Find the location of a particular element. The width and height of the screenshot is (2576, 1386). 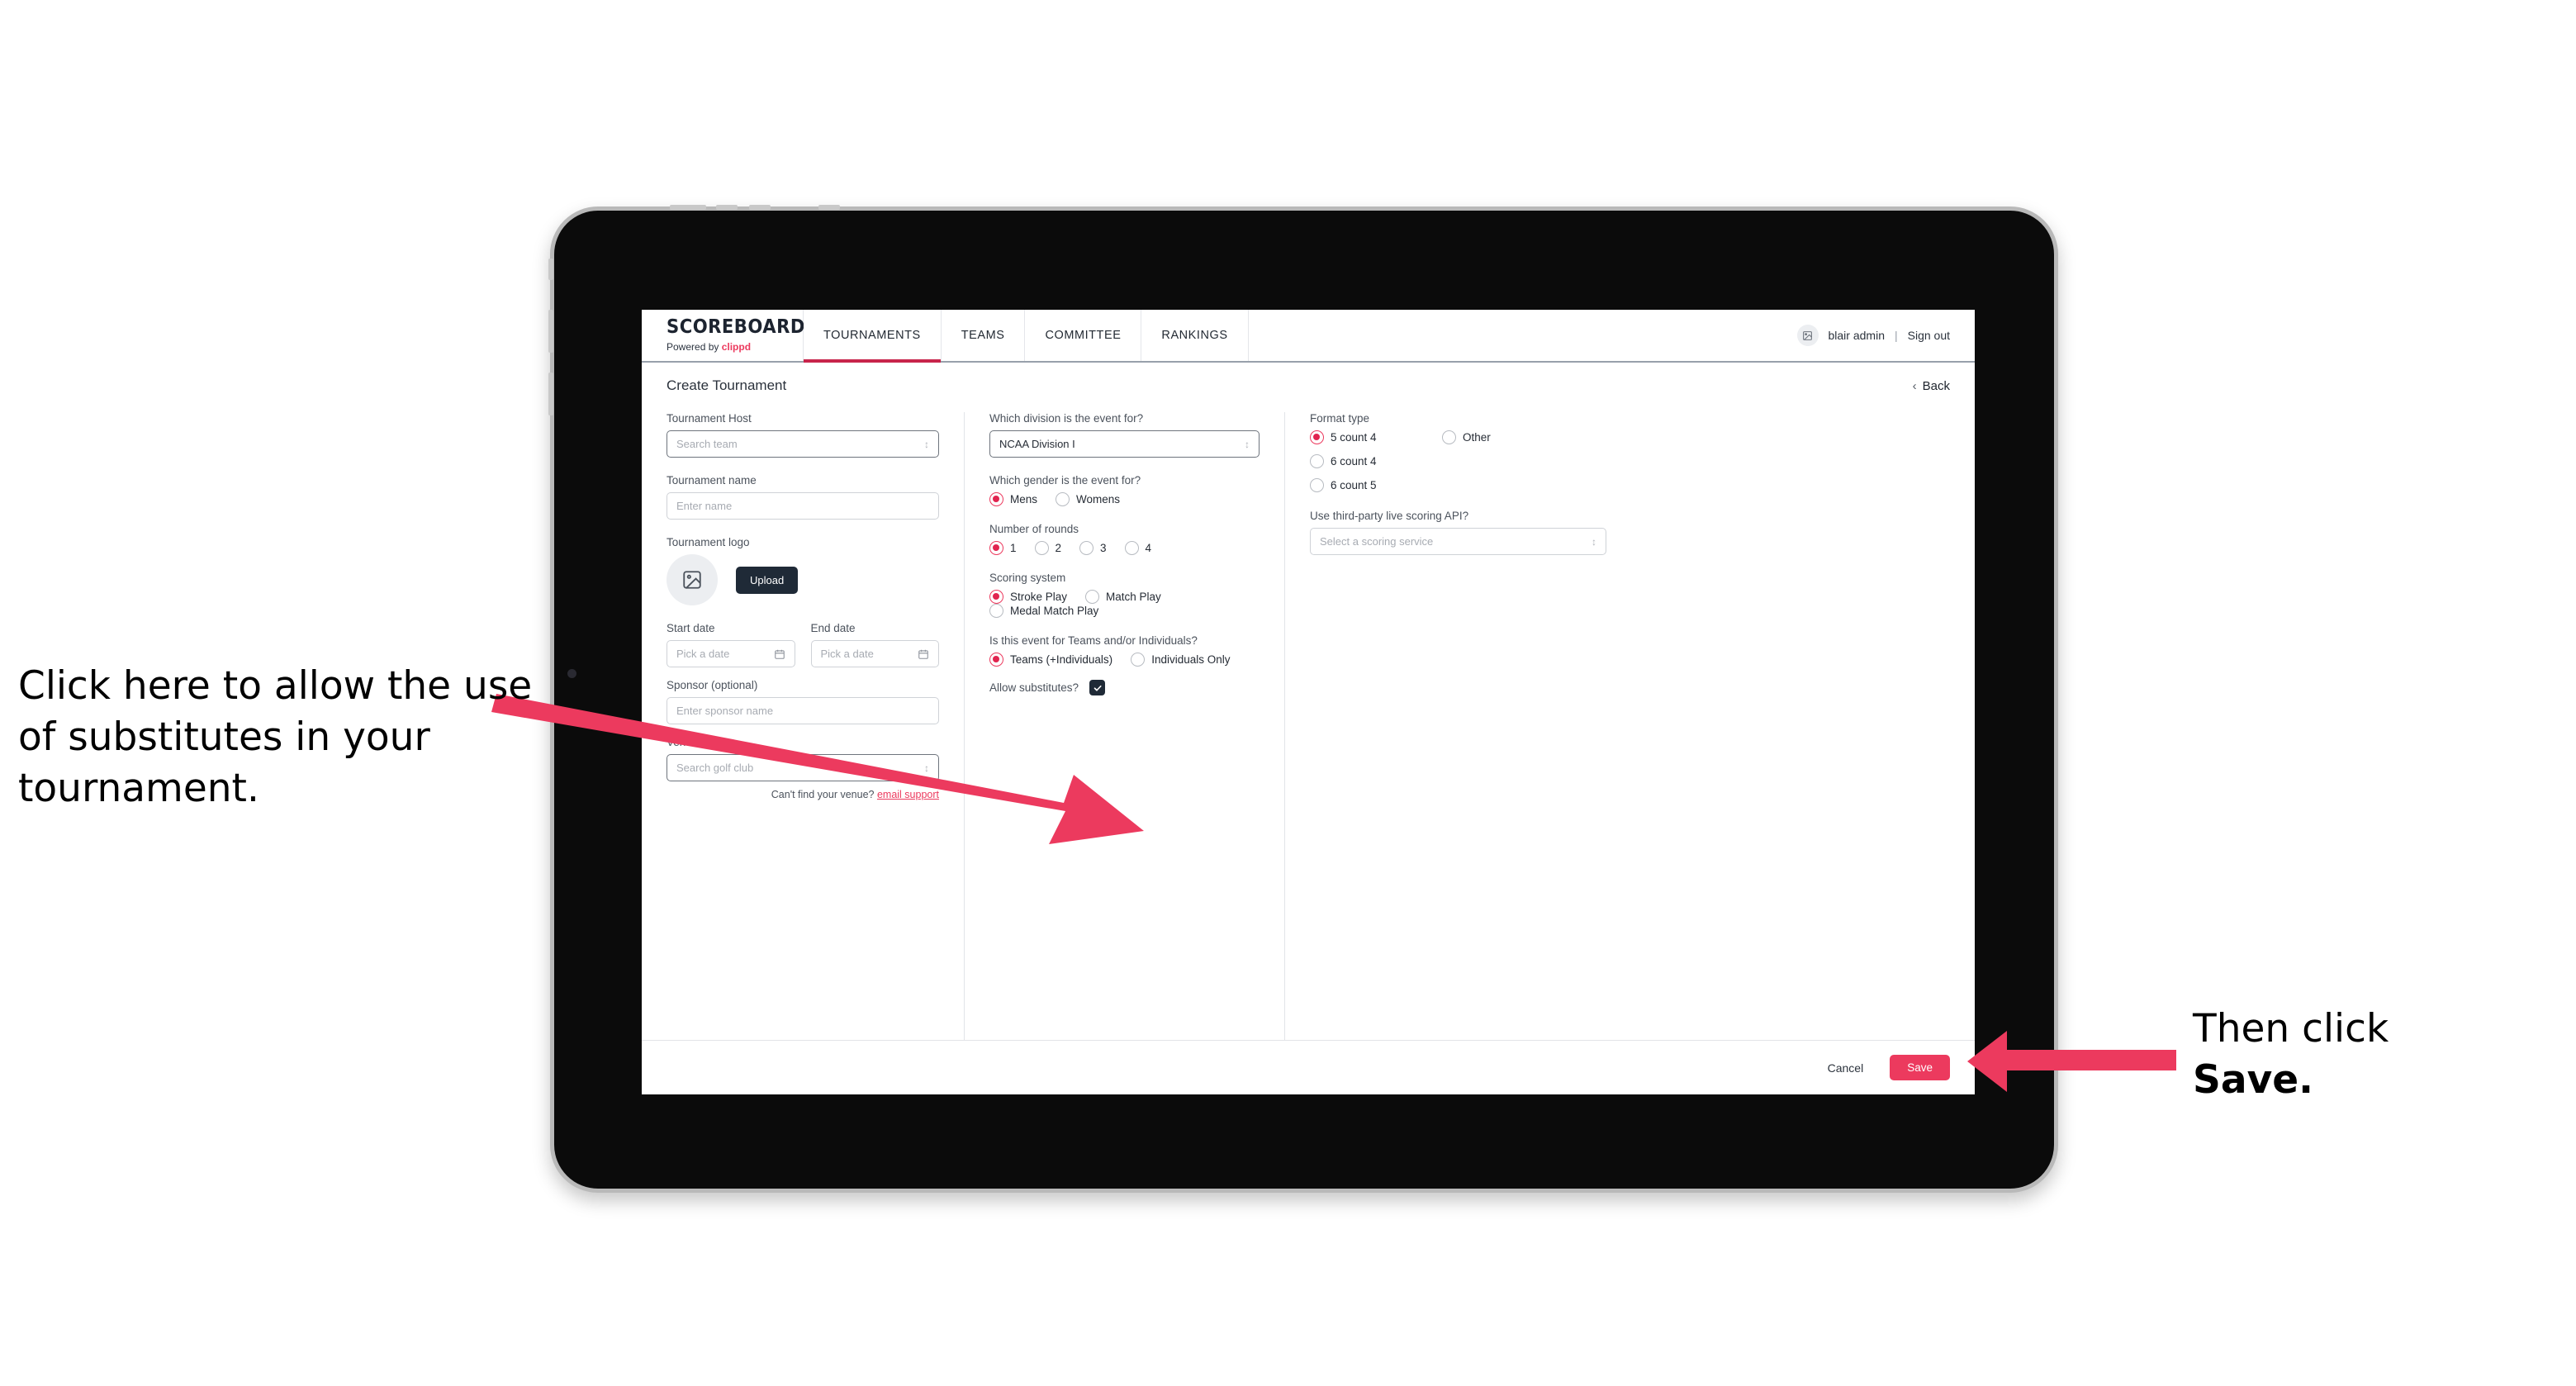

teams-radio-teams-plus-individuals: Teams (+Individuals) is located at coordinates (1050, 660).